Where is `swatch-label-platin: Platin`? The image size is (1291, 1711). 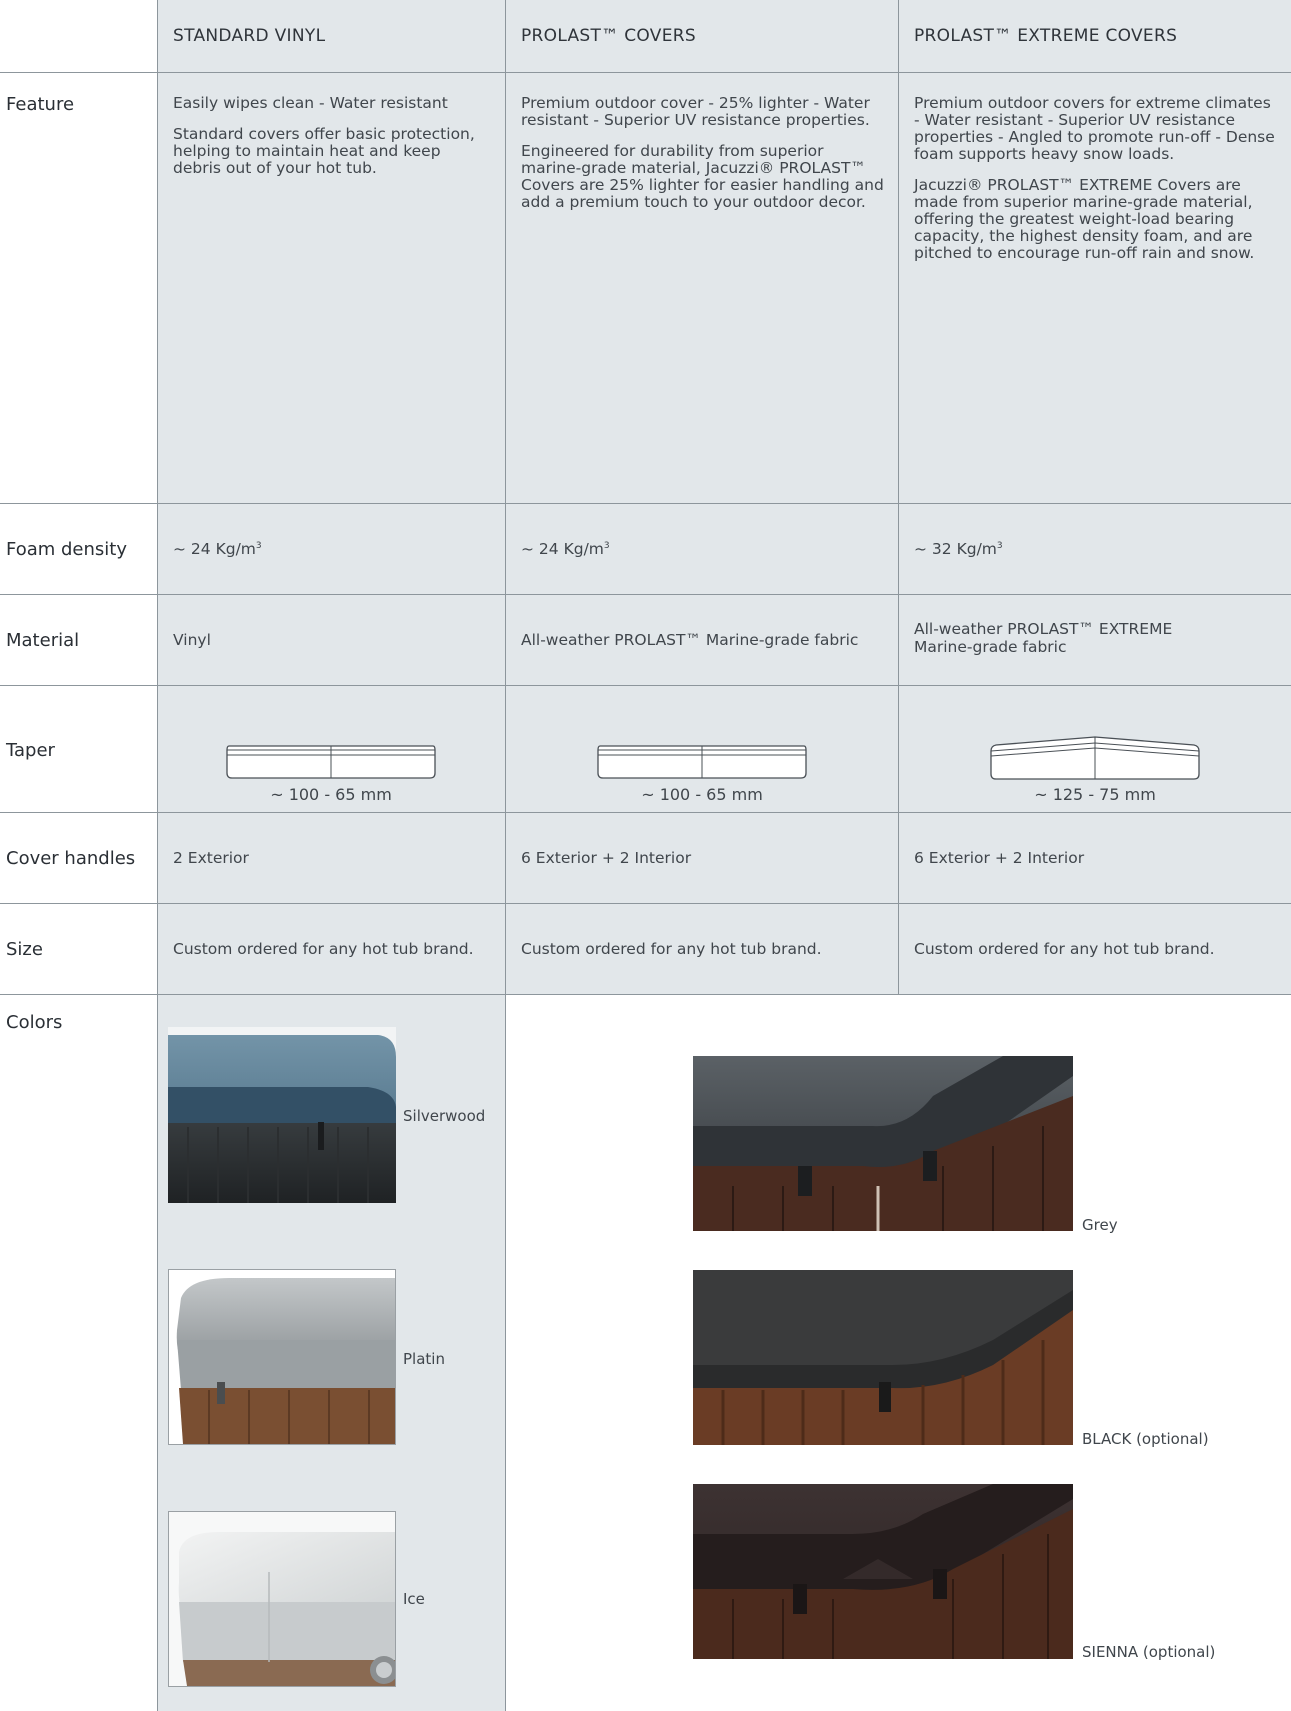 swatch-label-platin: Platin is located at coordinates (424, 1359).